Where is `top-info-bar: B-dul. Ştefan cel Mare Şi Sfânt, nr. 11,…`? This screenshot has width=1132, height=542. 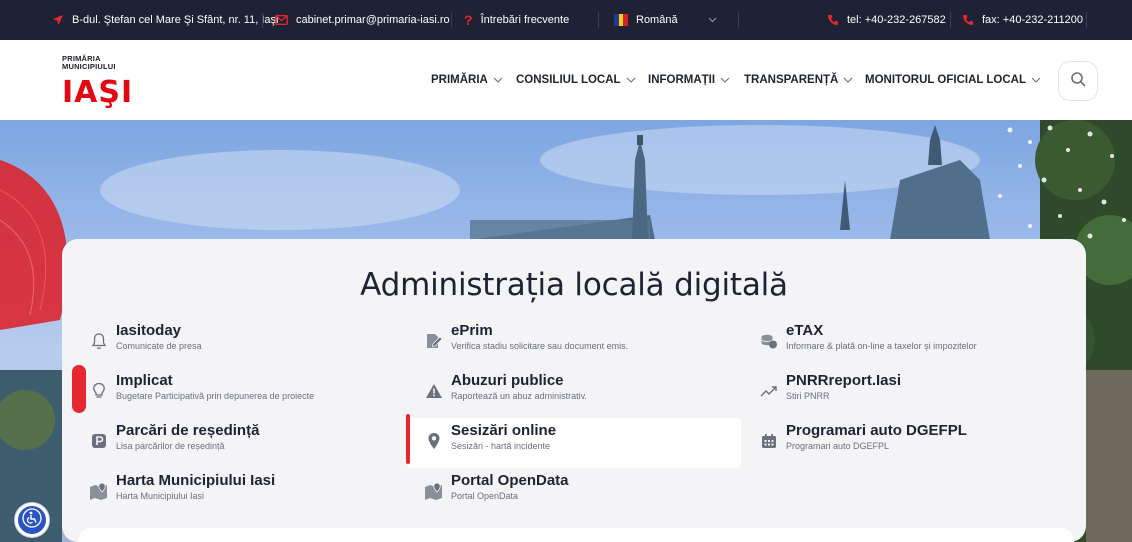 top-info-bar: B-dul. Ştefan cel Mare Şi Sfânt, nr. 11,… is located at coordinates (566, 20).